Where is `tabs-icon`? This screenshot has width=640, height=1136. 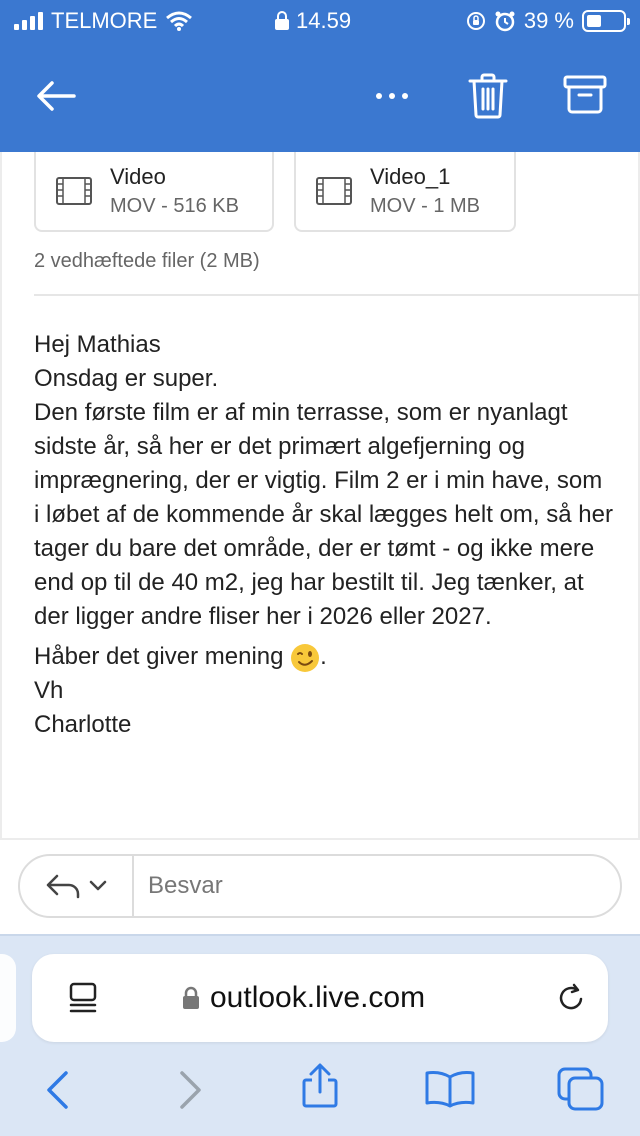
tabs-icon is located at coordinates (580, 1089).